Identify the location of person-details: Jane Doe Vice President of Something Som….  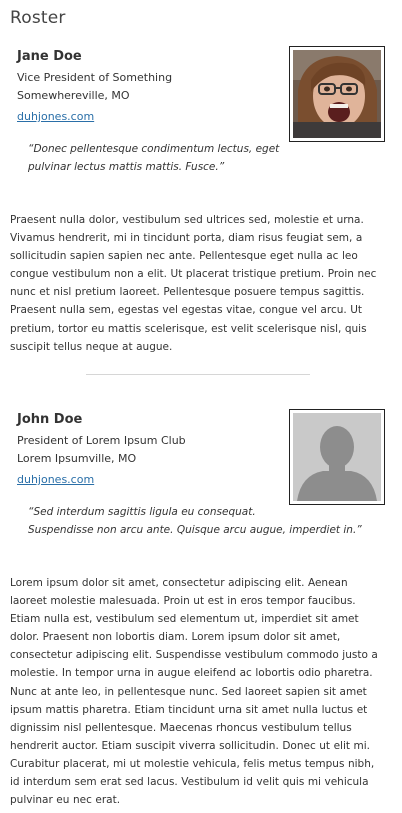
(147, 87).